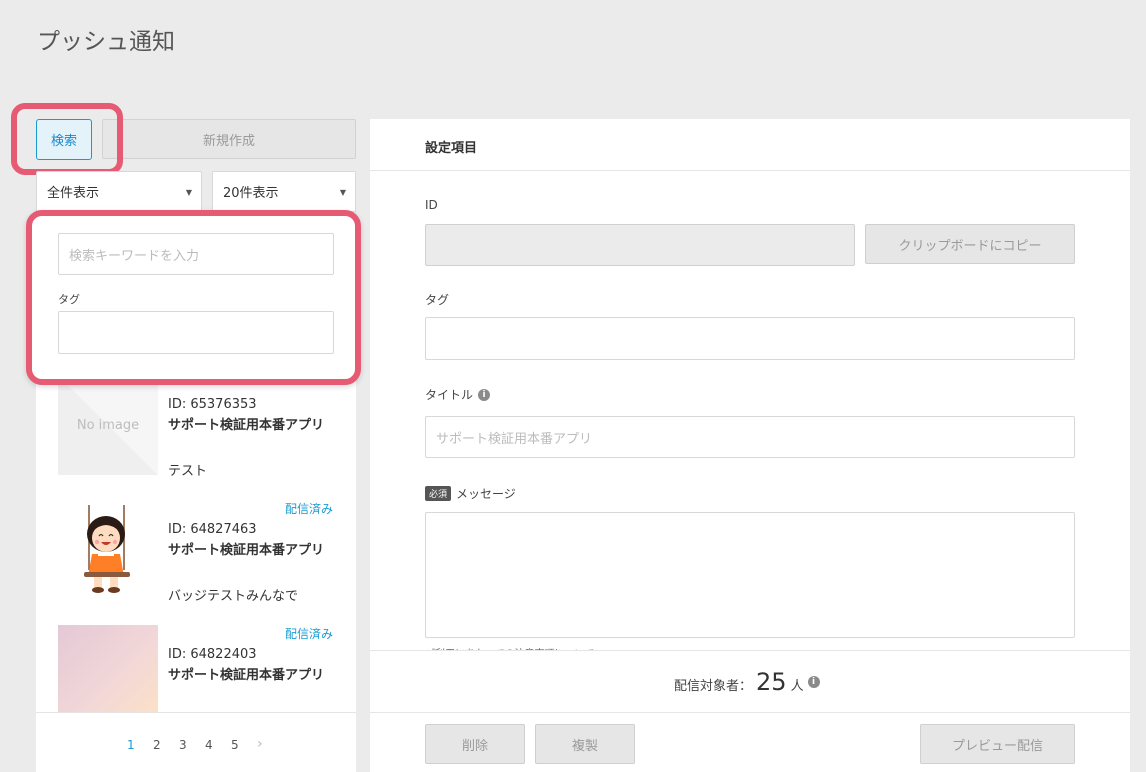  What do you see at coordinates (475, 744) in the screenshot?
I see `delete-button: 削除` at bounding box center [475, 744].